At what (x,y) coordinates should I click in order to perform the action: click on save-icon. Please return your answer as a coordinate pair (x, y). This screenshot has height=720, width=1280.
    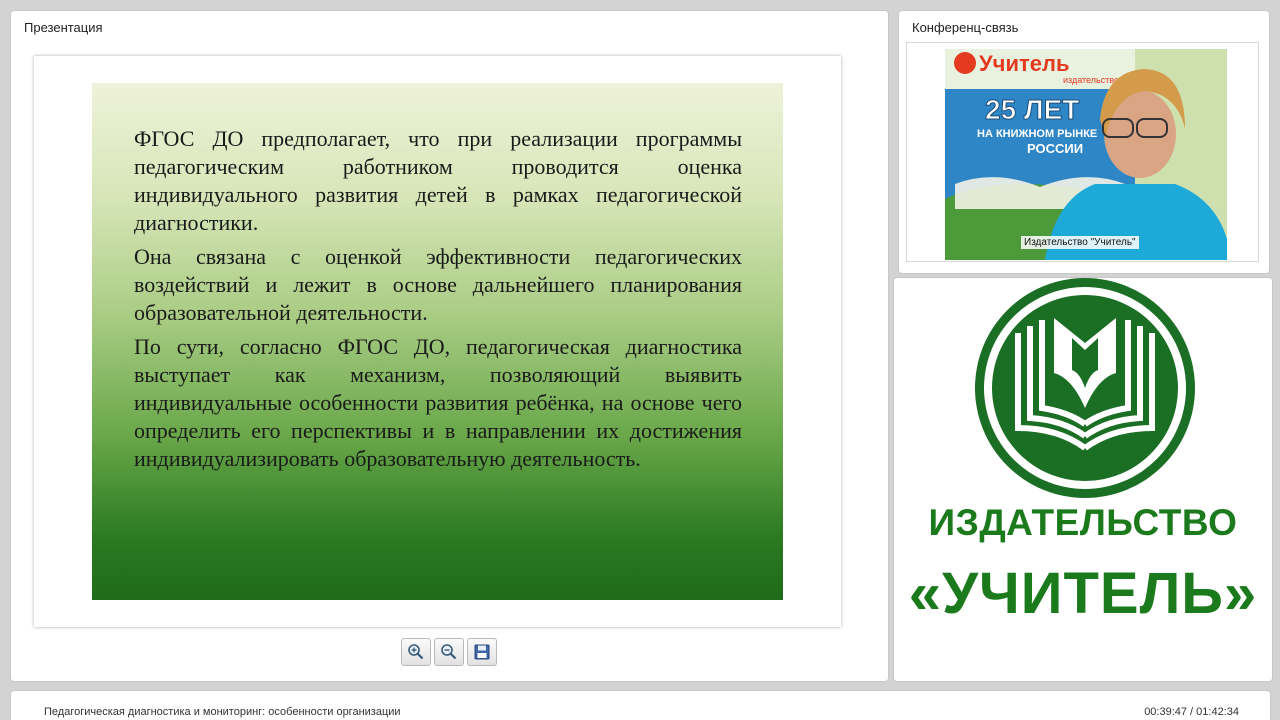
    Looking at the image, I should click on (482, 652).